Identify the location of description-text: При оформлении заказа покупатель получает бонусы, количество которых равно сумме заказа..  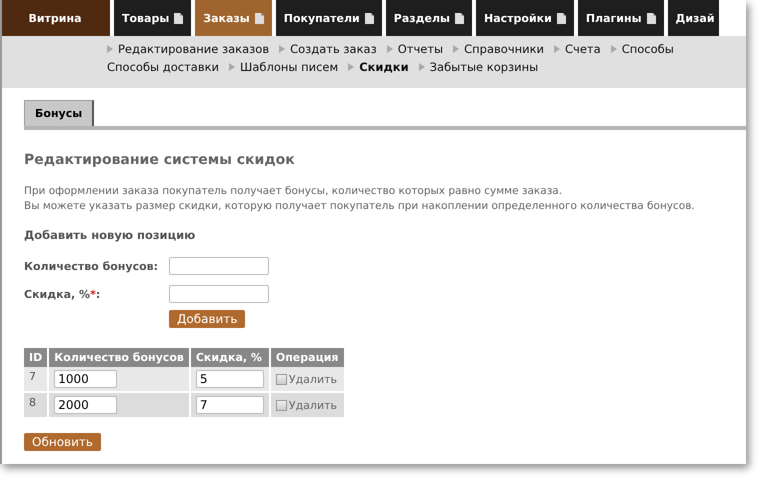
(294, 191).